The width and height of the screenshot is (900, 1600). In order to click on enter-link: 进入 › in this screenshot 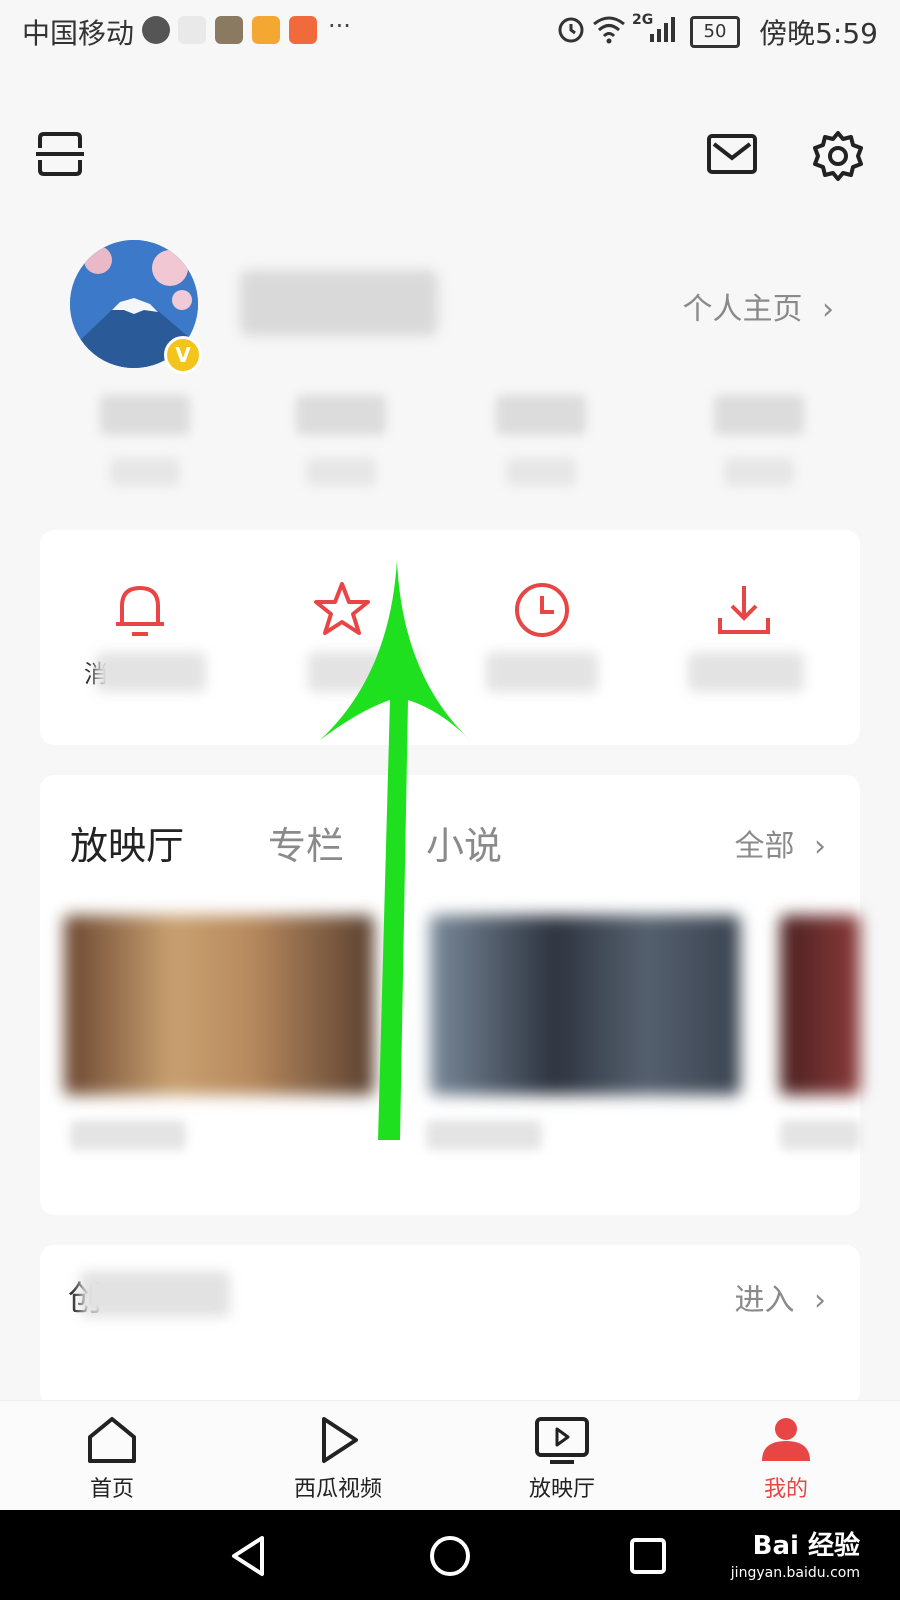, I will do `click(780, 1297)`.